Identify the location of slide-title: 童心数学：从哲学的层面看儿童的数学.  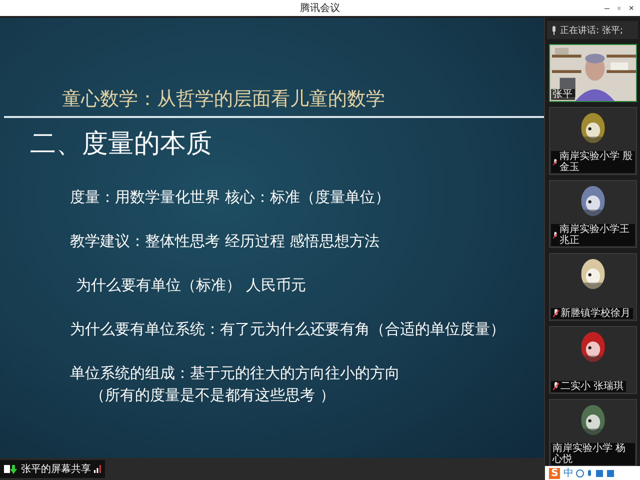
(224, 99).